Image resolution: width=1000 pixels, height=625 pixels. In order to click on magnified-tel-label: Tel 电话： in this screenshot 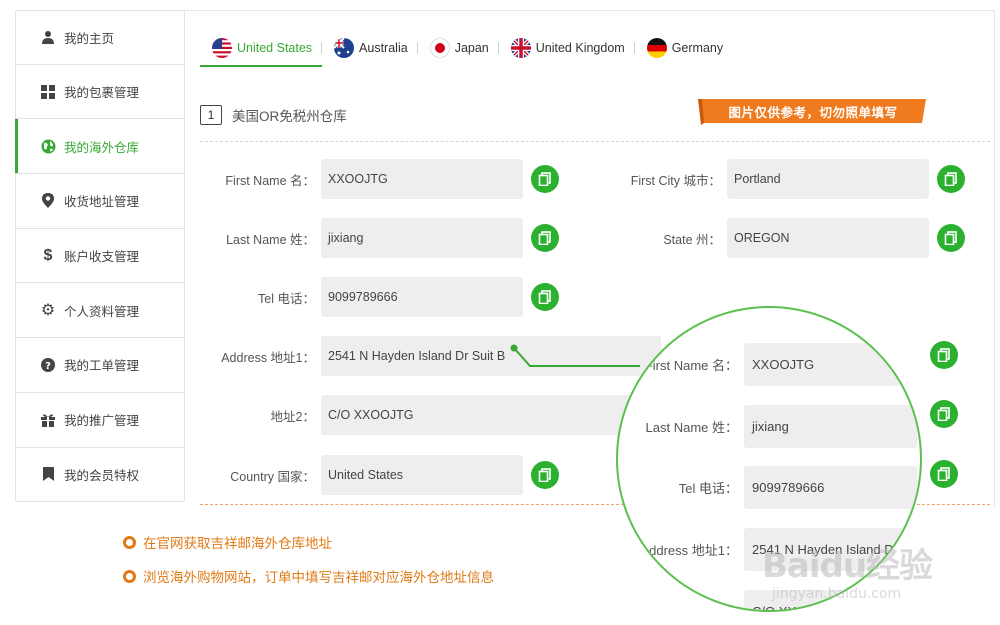, I will do `click(708, 488)`.